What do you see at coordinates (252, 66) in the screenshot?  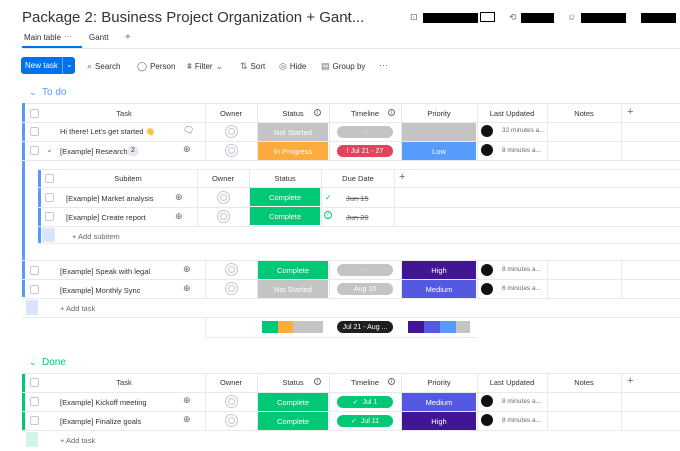 I see `sort-button: ⇅ Sort` at bounding box center [252, 66].